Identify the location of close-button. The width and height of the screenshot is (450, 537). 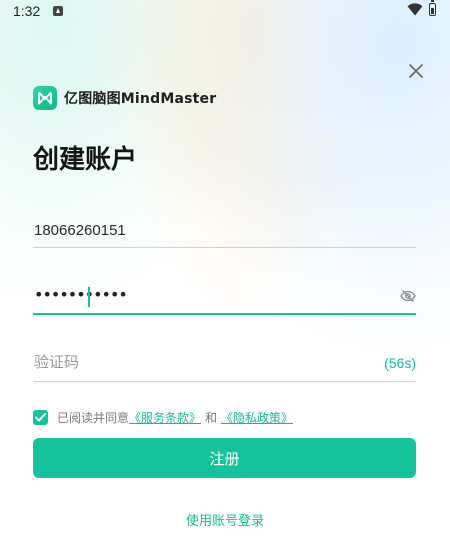
(416, 71).